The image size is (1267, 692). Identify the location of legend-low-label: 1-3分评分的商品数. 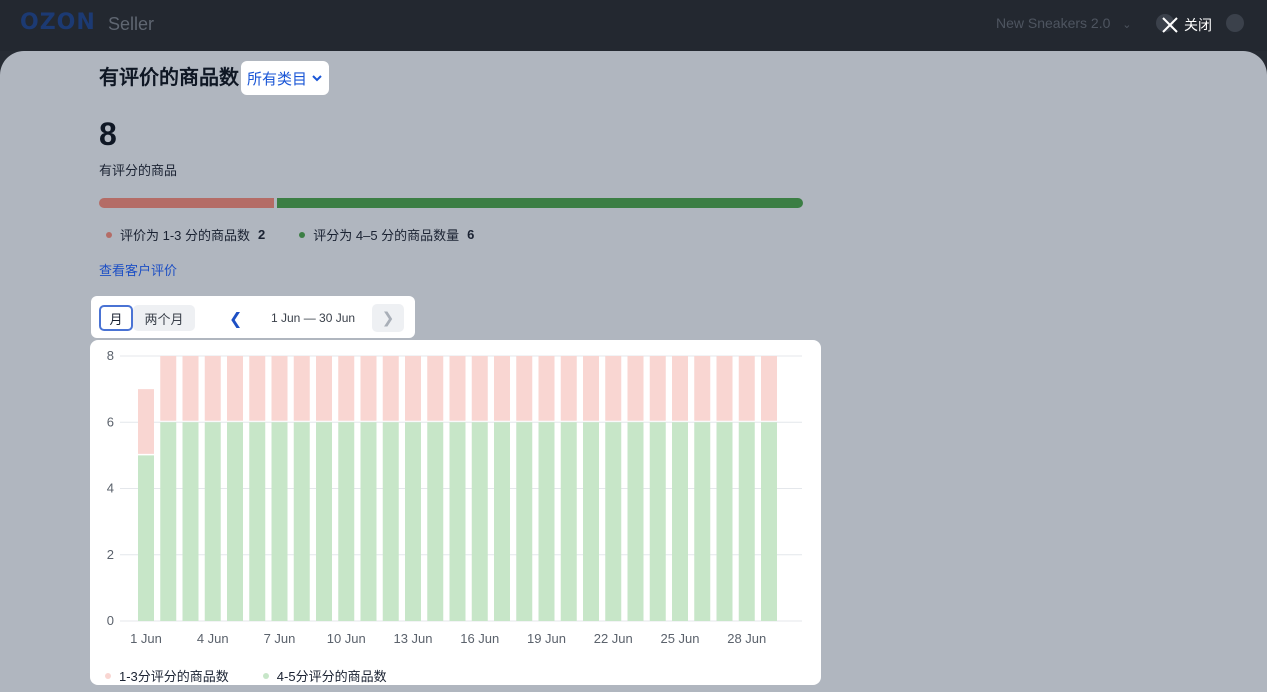
(174, 676).